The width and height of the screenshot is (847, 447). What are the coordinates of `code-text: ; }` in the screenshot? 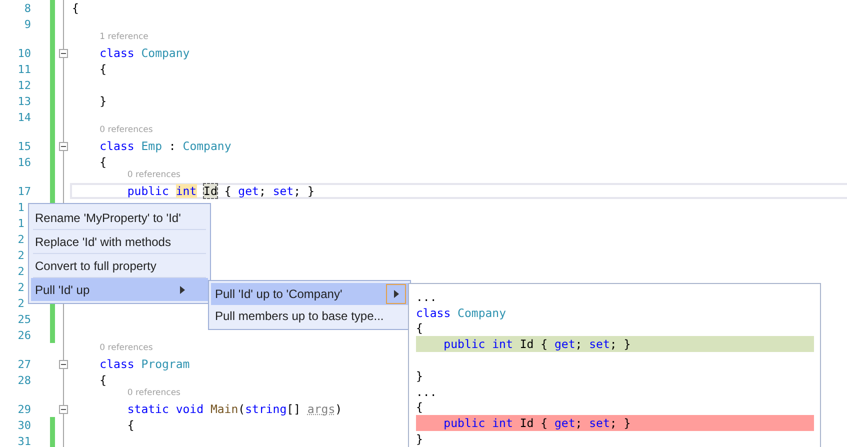 It's located at (304, 191).